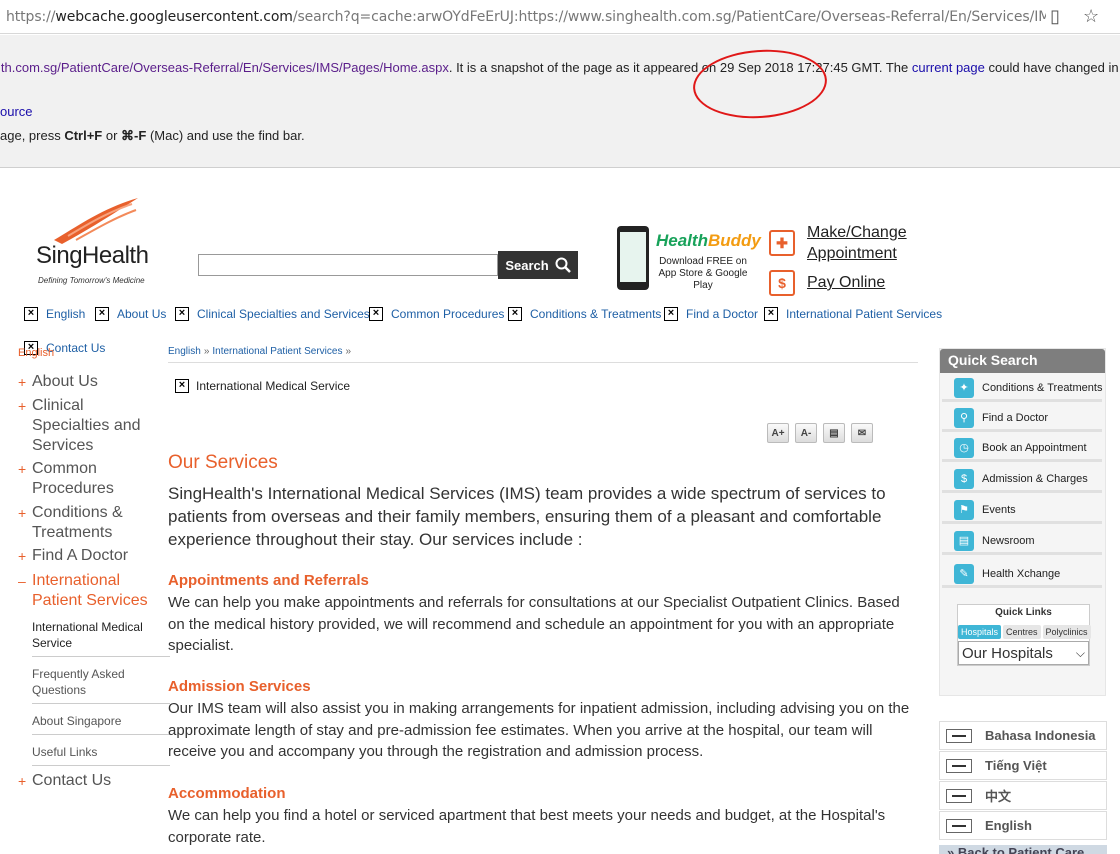 The width and height of the screenshot is (1120, 854). I want to click on breadcrumb-english: English, so click(184, 351).